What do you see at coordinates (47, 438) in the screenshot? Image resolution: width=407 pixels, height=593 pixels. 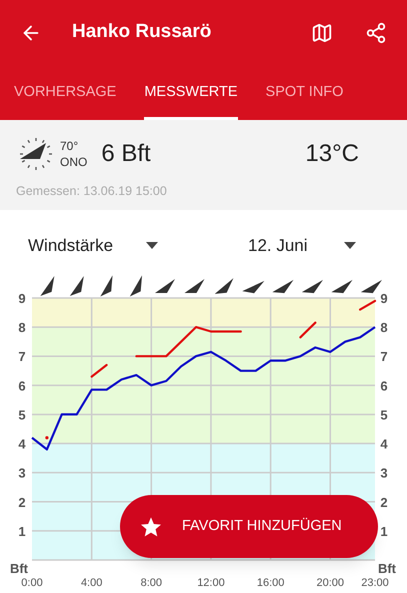 I see `data-point` at bounding box center [47, 438].